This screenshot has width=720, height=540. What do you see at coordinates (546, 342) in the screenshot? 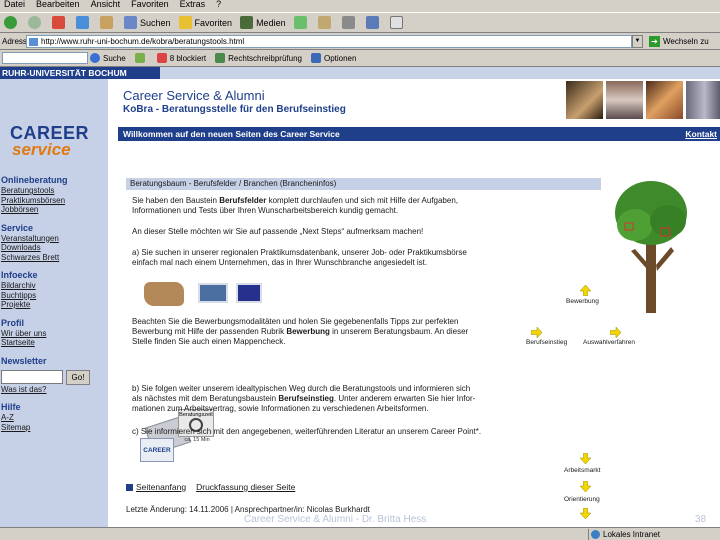
I see `label-berufseinstieg: Berufseinstieg` at bounding box center [546, 342].